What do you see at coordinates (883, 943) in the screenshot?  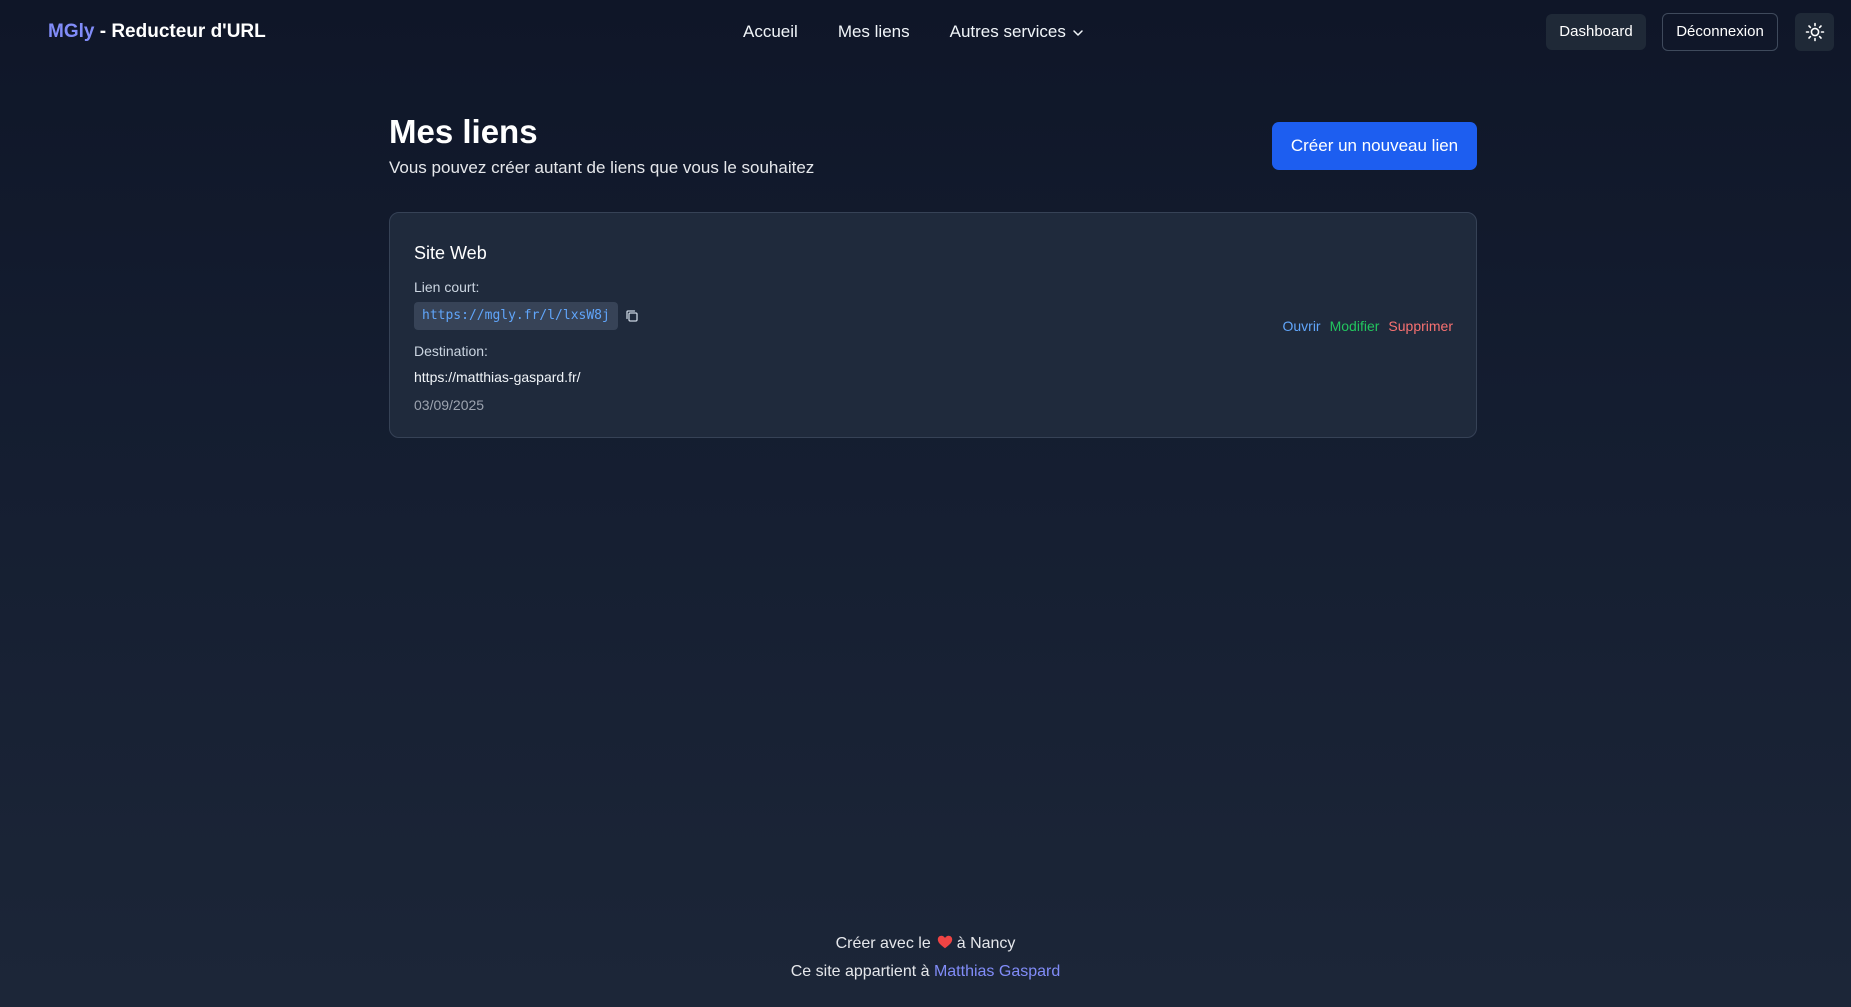 I see `footer-made-prefix: Créer avec le` at bounding box center [883, 943].